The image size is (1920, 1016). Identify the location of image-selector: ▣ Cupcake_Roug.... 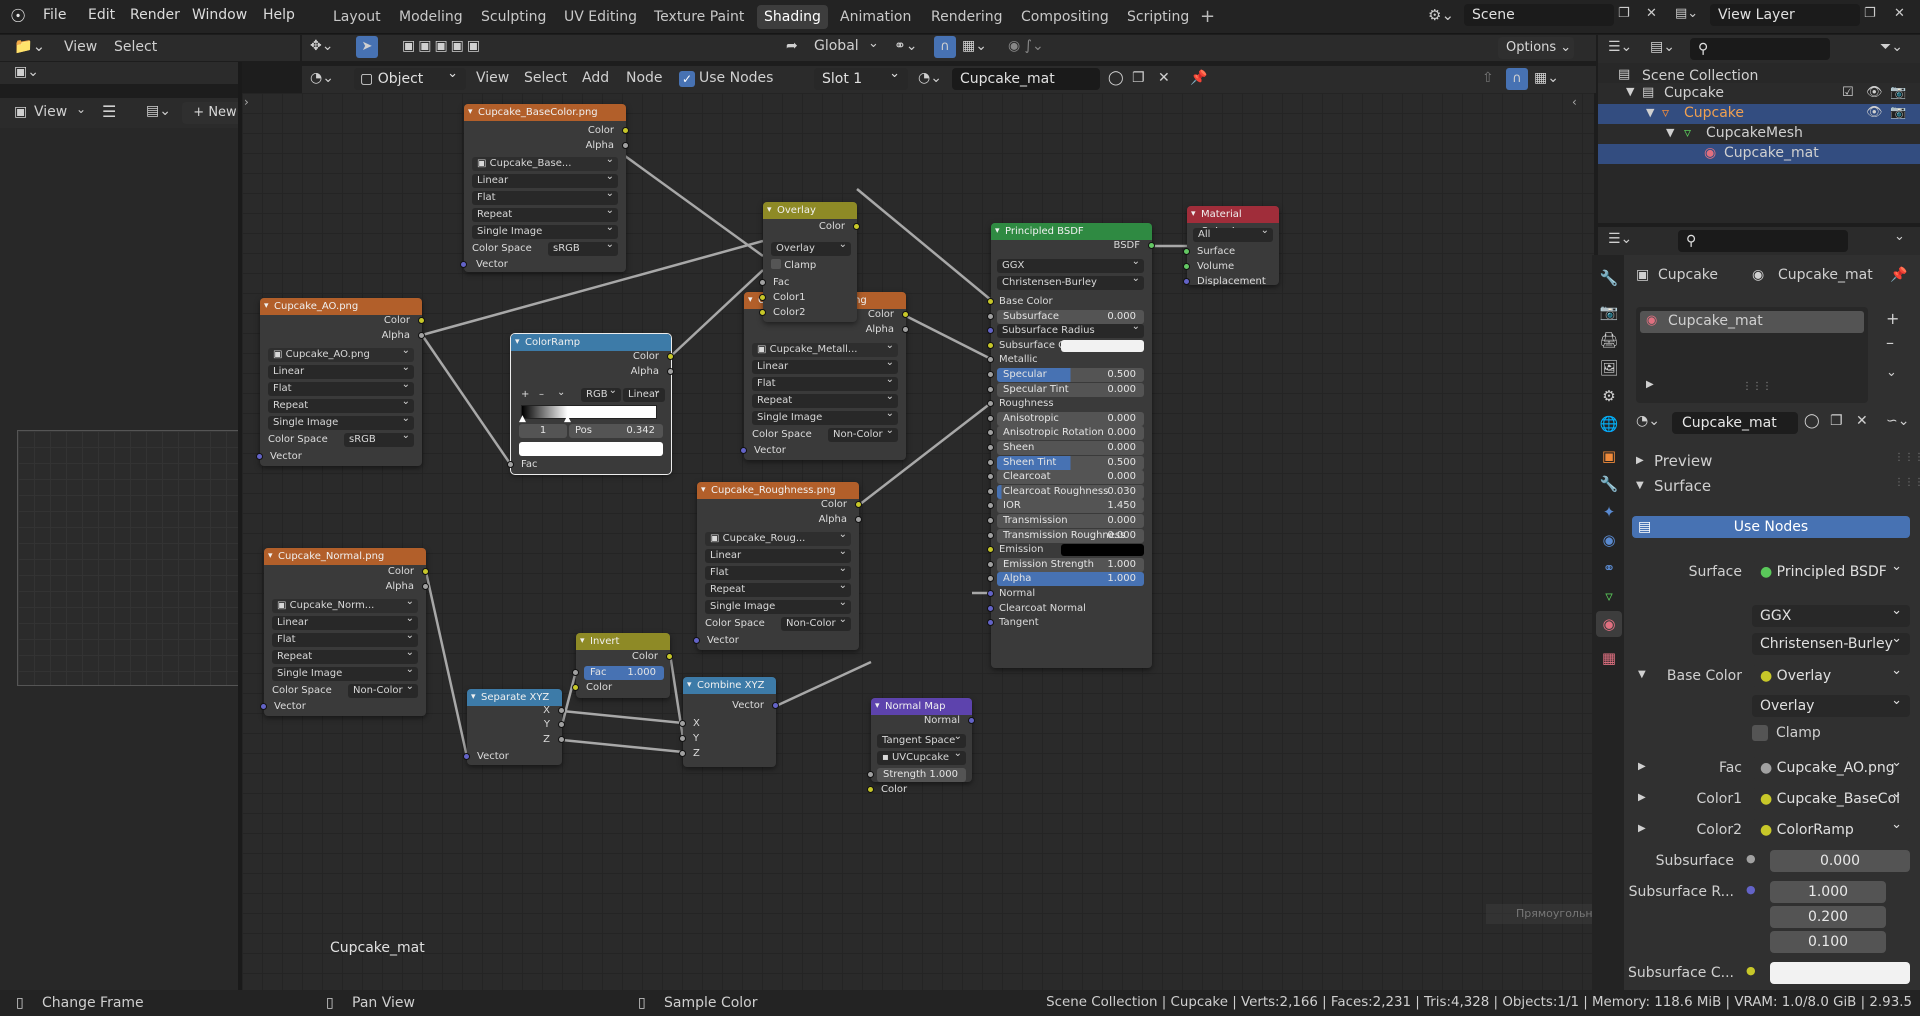
(778, 537).